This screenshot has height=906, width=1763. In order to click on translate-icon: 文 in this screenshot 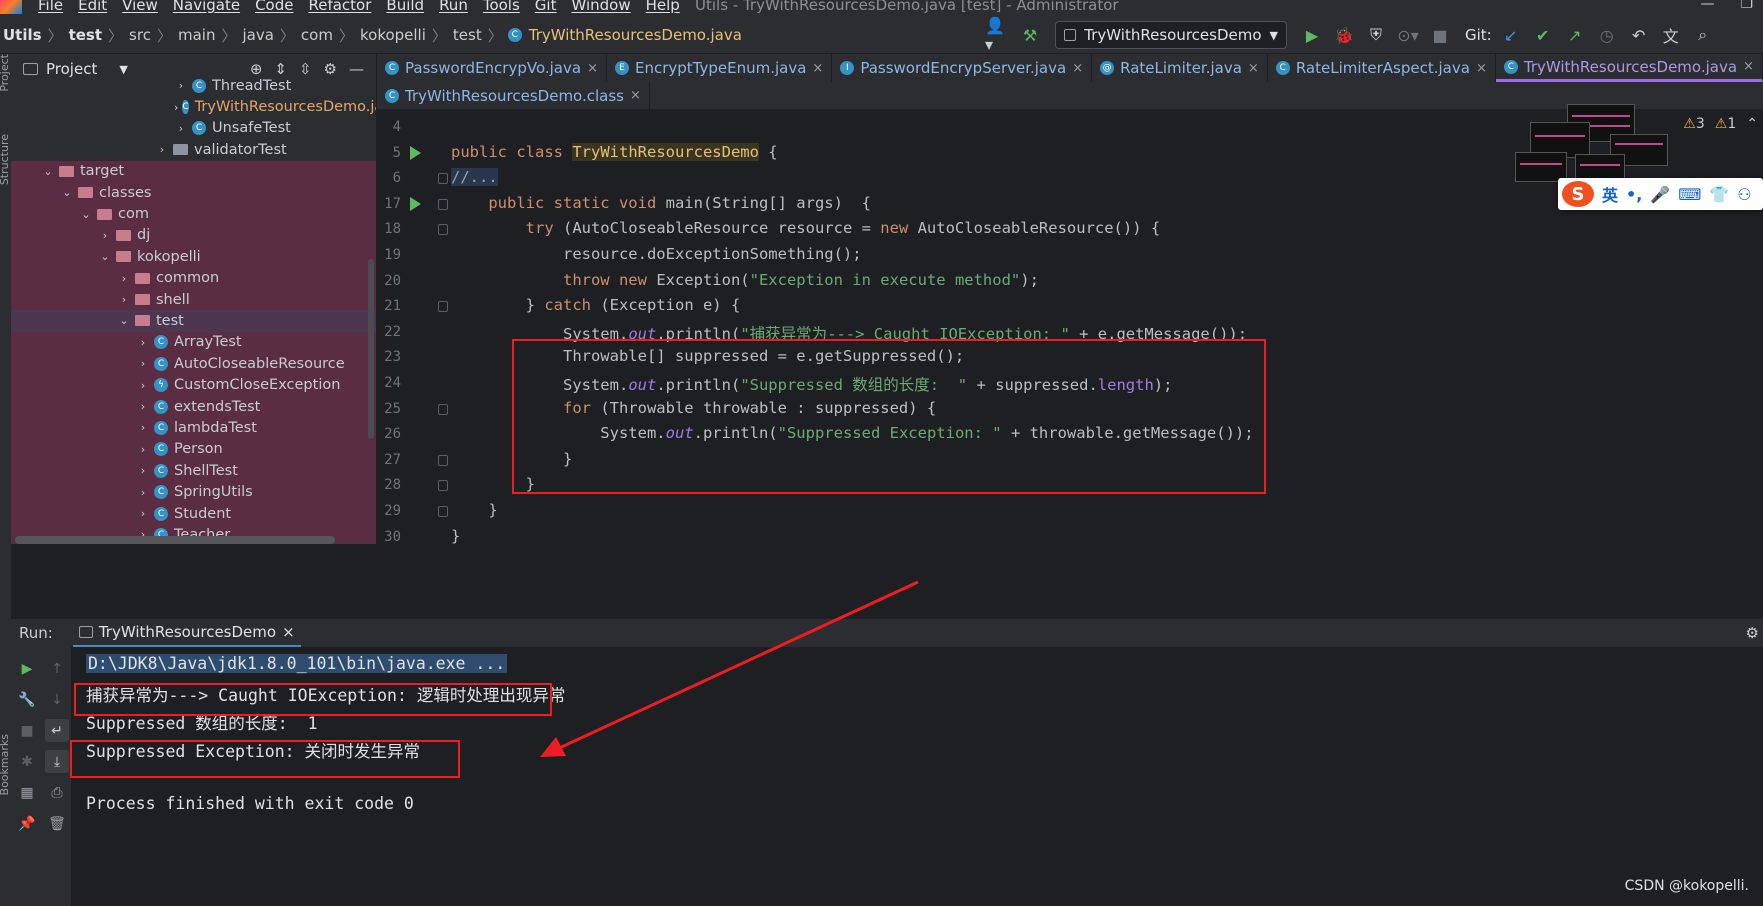, I will do `click(1671, 35)`.